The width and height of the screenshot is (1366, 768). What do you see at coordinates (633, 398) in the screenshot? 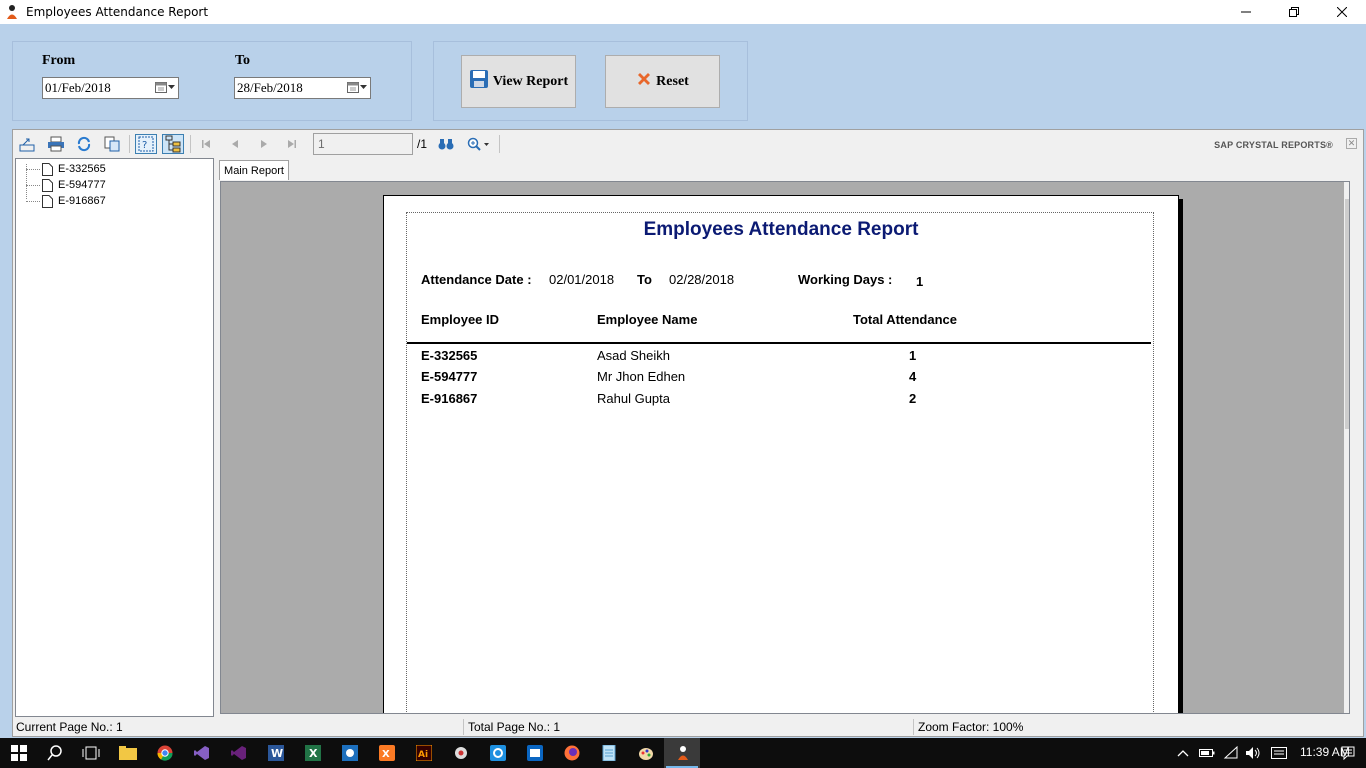
I see `row-employee-name: Rahul Gupta` at bounding box center [633, 398].